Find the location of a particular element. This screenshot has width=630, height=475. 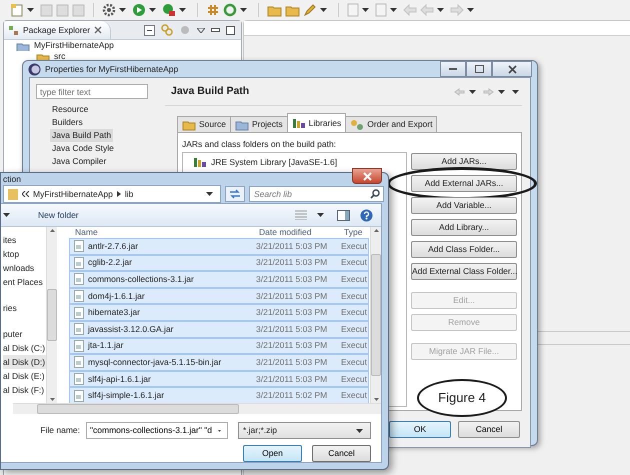

path-segment: lib is located at coordinates (129, 194).